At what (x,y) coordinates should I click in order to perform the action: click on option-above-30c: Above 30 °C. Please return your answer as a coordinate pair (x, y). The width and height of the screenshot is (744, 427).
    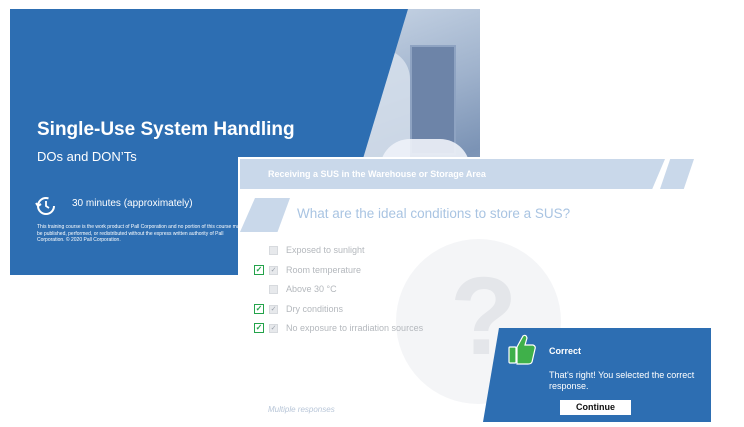
    Looking at the image, I should click on (295, 289).